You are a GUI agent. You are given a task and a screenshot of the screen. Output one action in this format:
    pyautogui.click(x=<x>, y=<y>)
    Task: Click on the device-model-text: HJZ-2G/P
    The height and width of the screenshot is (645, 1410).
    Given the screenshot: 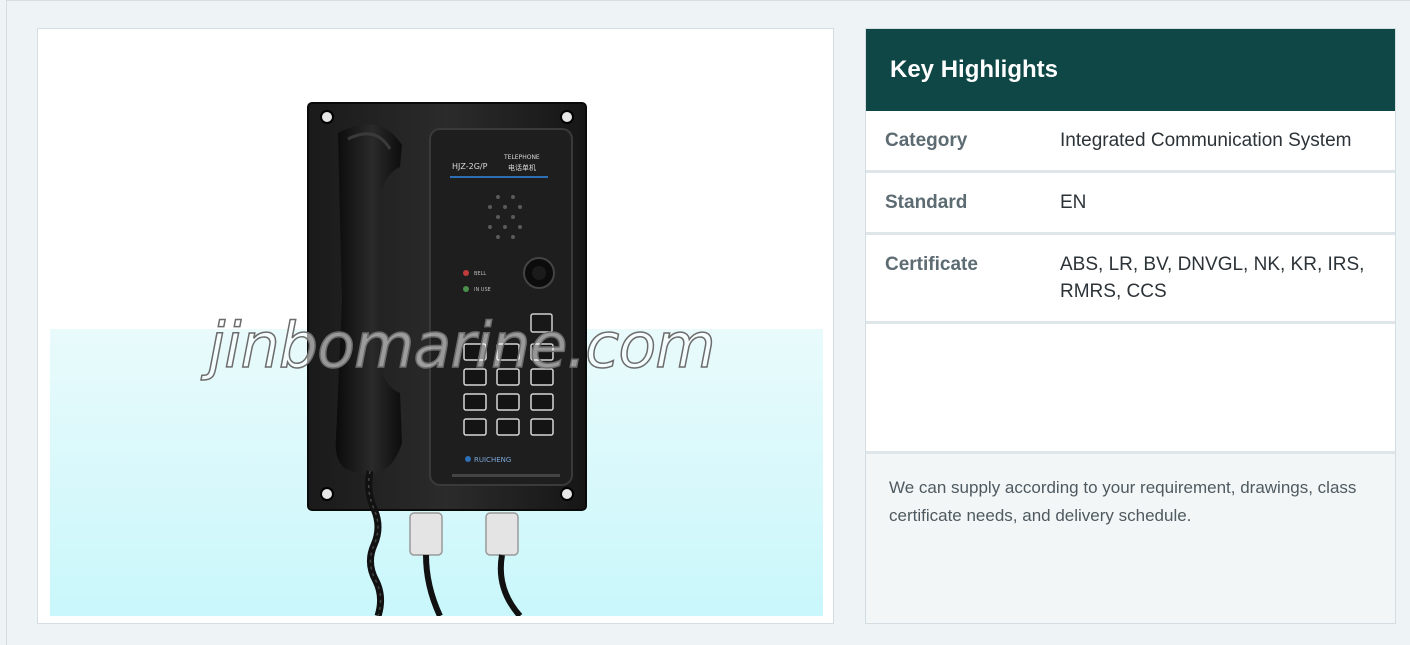 What is the action you would take?
    pyautogui.click(x=470, y=166)
    